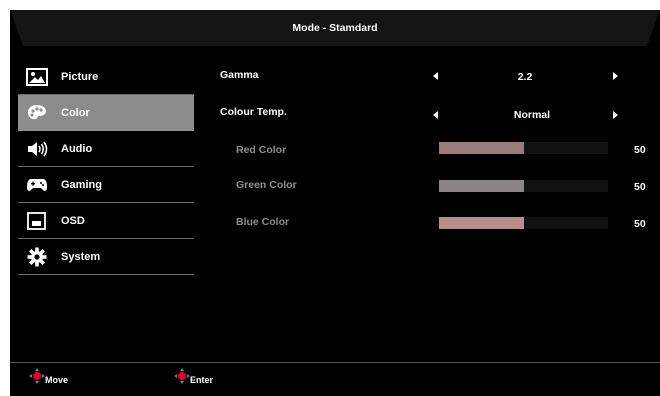 The image size is (660, 396). I want to click on sidebar-item-picture: Picture, so click(106, 77).